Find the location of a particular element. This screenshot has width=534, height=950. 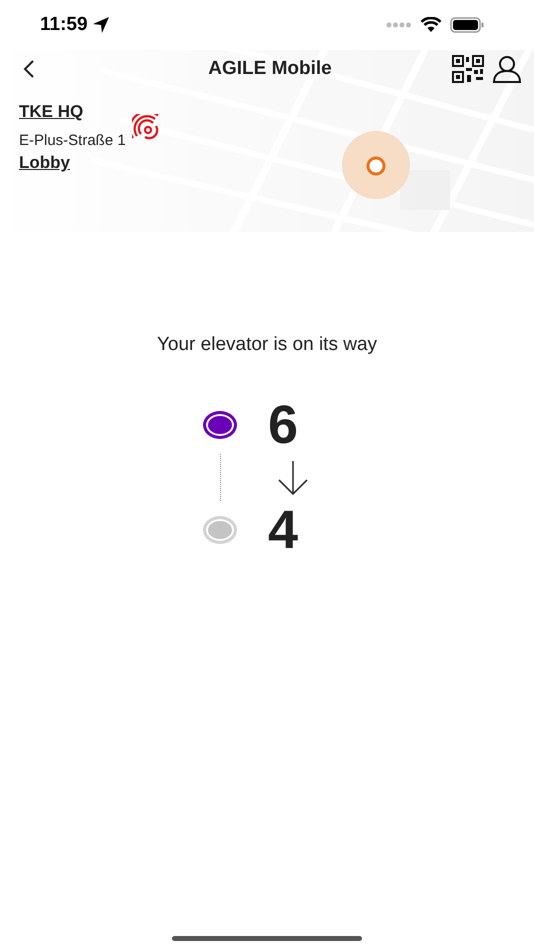

status-time: 11:59 is located at coordinates (64, 25).